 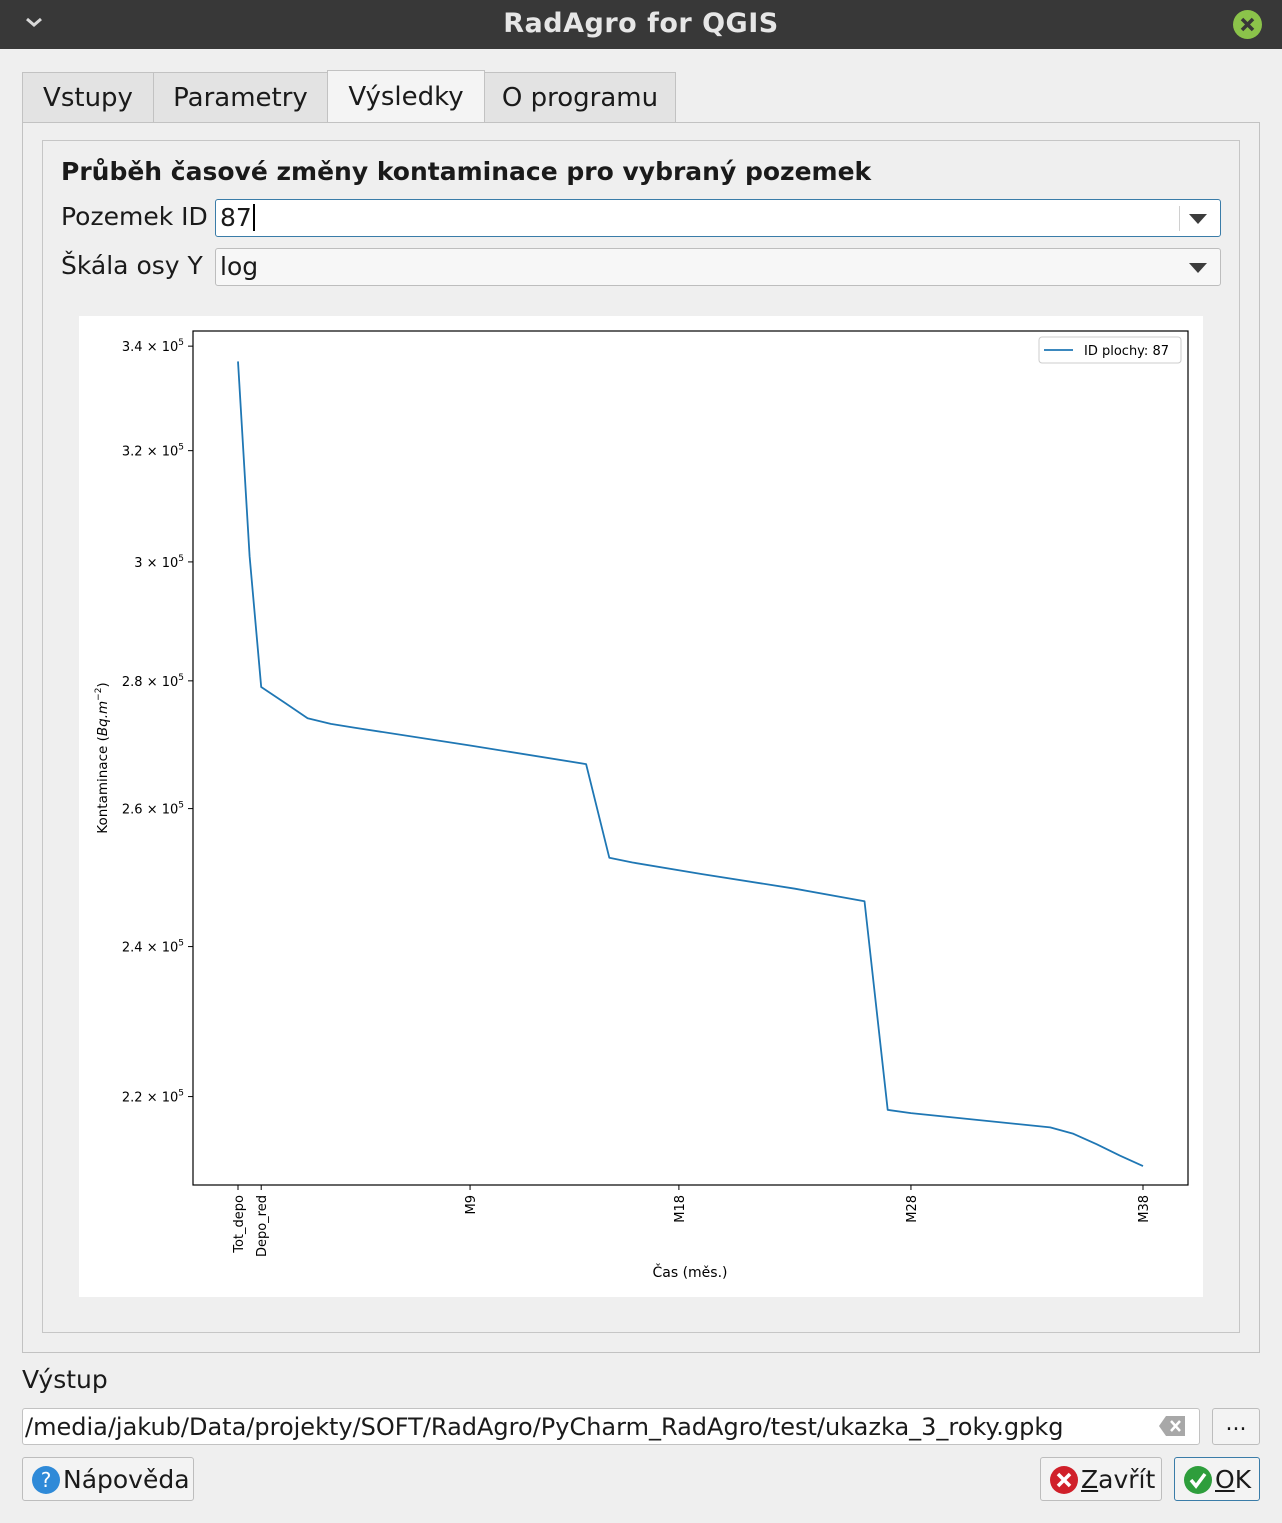 I want to click on y-scale-combobox: log, so click(x=718, y=267).